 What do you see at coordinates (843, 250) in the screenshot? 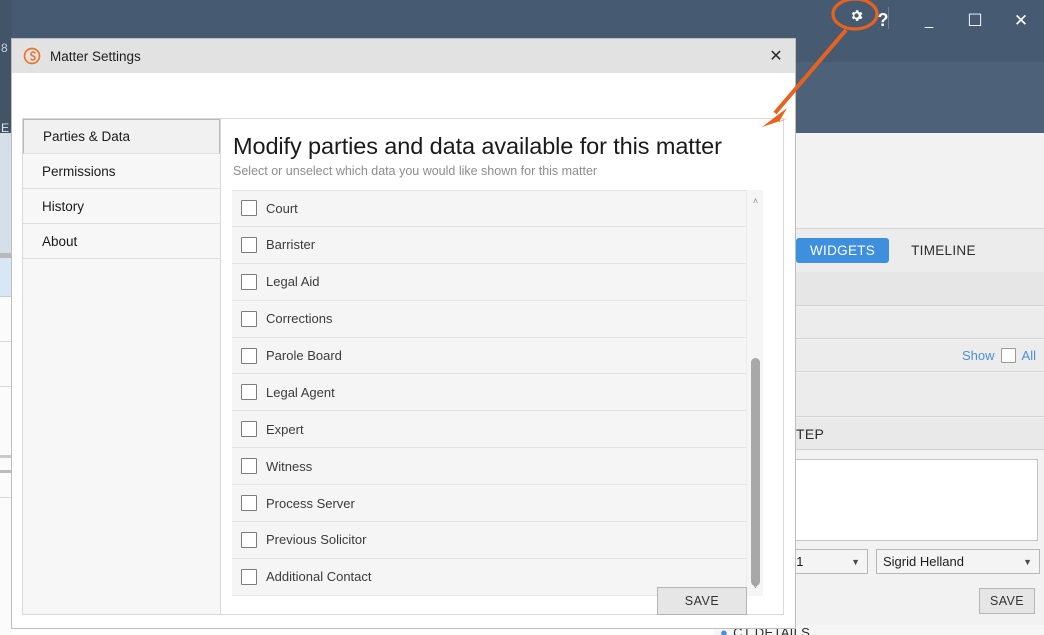
I see `tab-widgets: WIDGETS` at bounding box center [843, 250].